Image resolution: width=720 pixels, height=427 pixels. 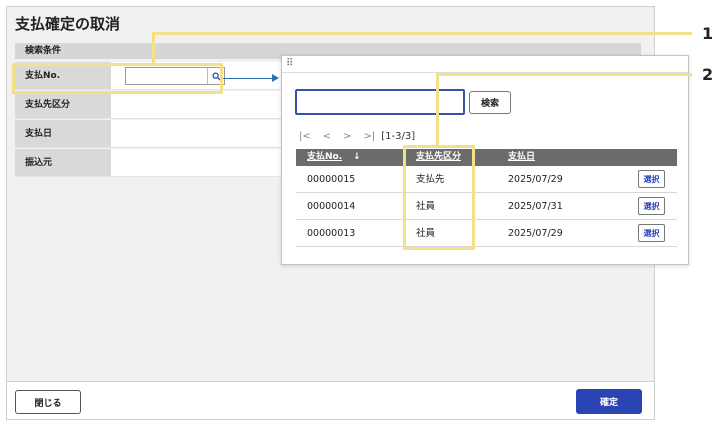 I want to click on dialog-footer: 閉じる 確定, so click(x=330, y=400).